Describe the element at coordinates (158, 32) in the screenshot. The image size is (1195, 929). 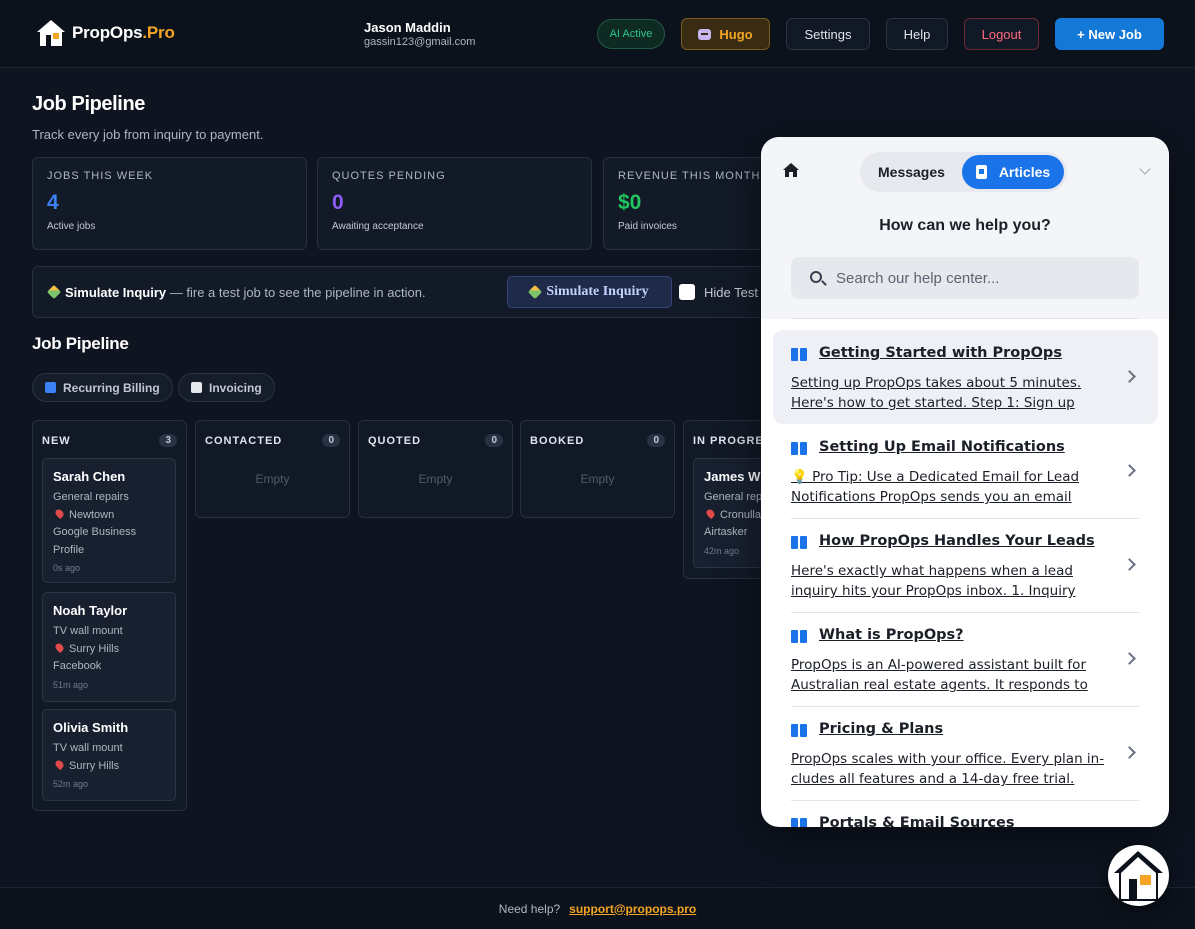
I see `logo-accent: .Pro` at that location.